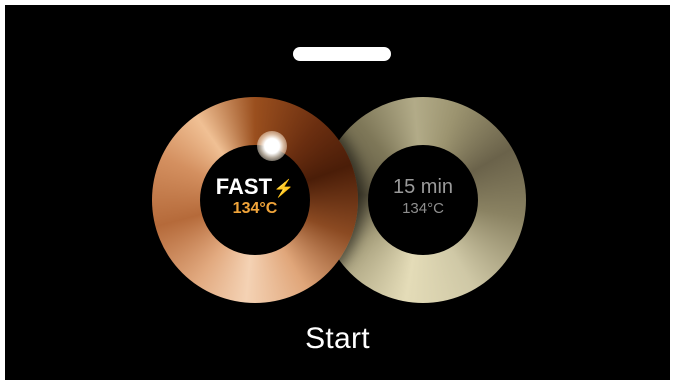 Image resolution: width=675 pixels, height=385 pixels. What do you see at coordinates (423, 187) in the screenshot?
I see `program-mode-label: 15 min` at bounding box center [423, 187].